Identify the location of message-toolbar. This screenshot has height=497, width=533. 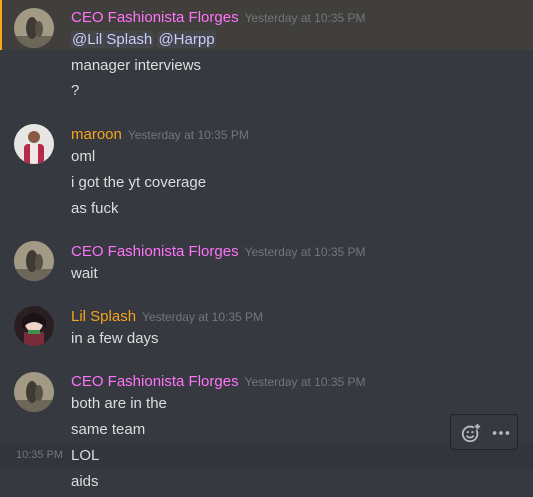
(484, 432).